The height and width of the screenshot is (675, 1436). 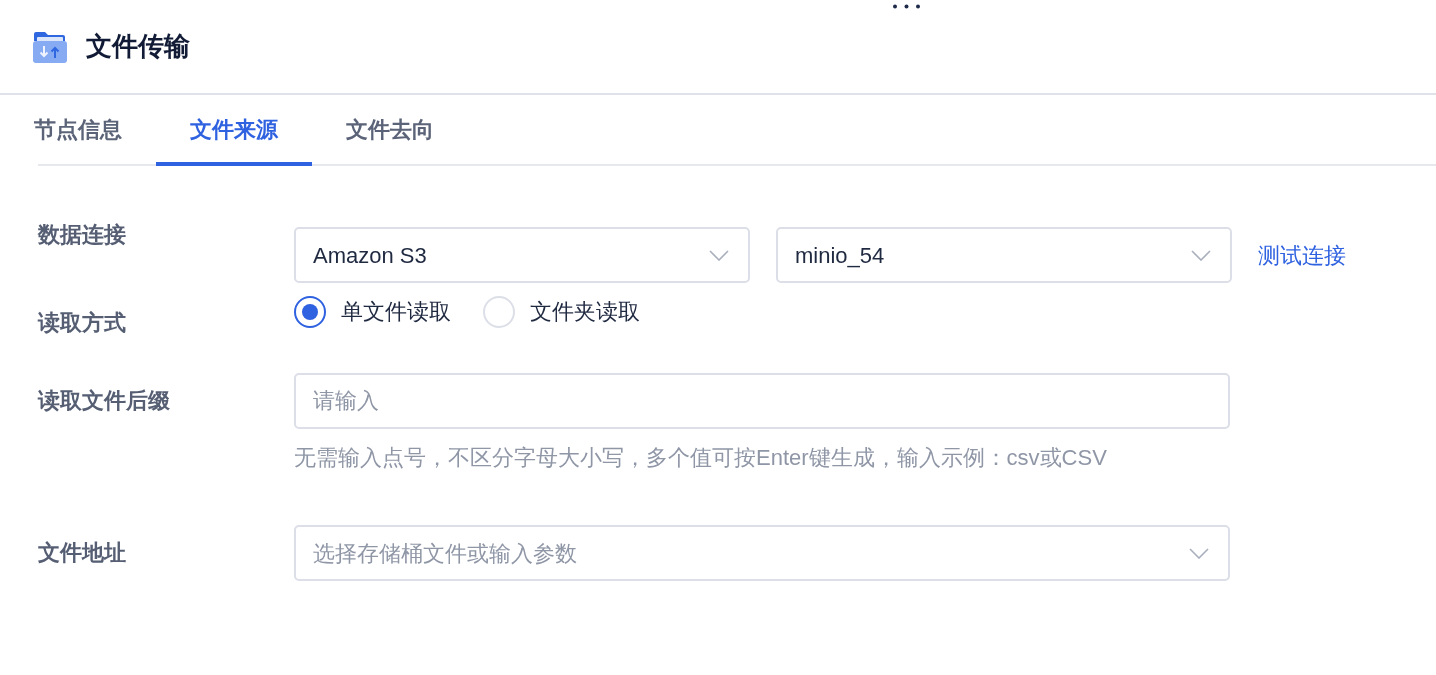 What do you see at coordinates (50, 46) in the screenshot?
I see `folder-transfer-icon` at bounding box center [50, 46].